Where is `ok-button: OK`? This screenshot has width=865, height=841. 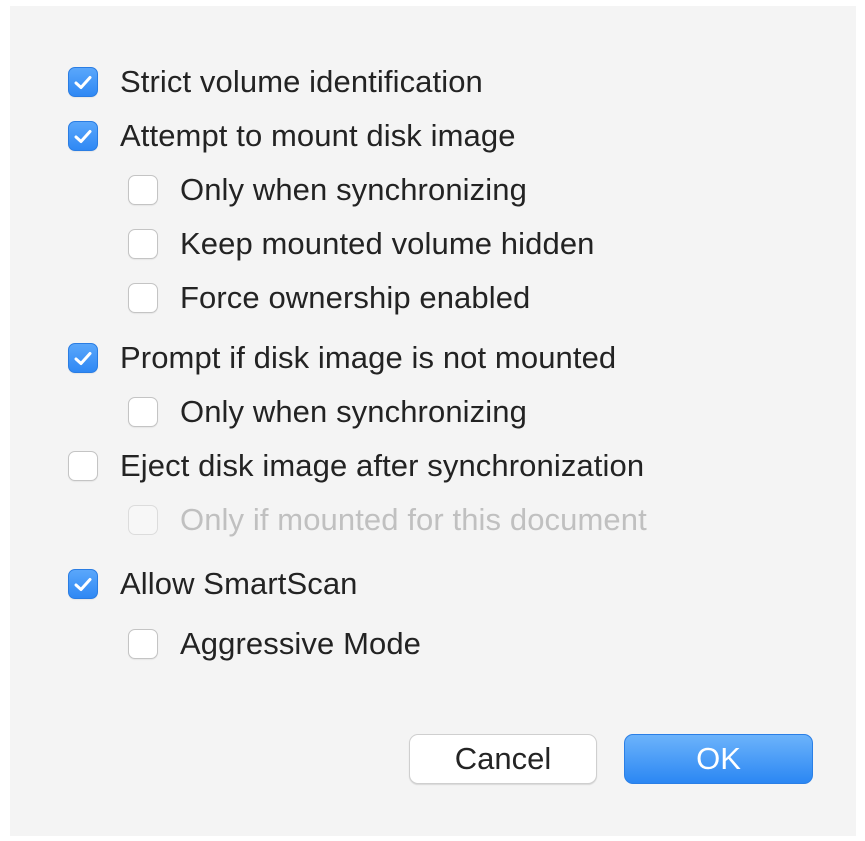 ok-button: OK is located at coordinates (718, 759).